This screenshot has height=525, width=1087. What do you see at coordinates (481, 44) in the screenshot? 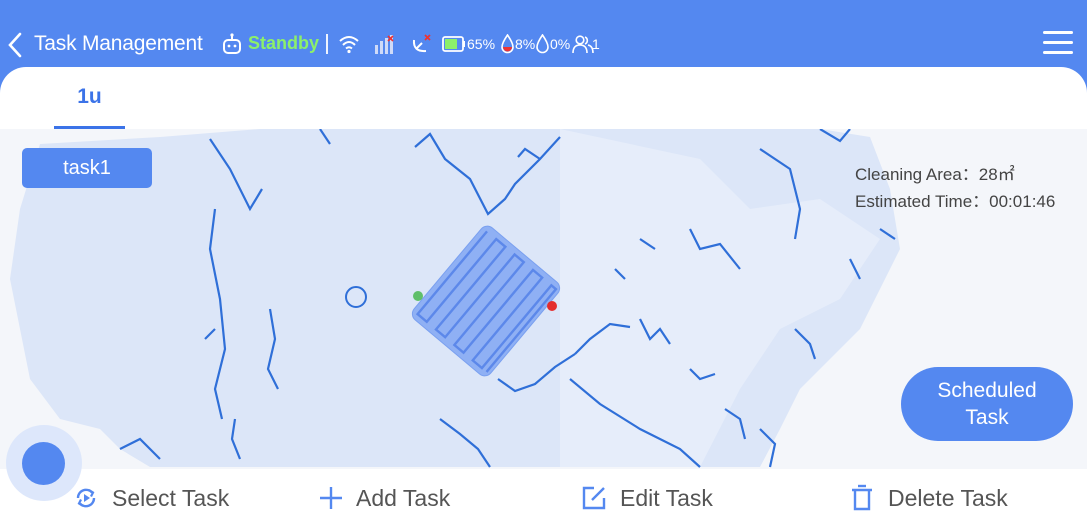
I see `battery-level: 65%` at bounding box center [481, 44].